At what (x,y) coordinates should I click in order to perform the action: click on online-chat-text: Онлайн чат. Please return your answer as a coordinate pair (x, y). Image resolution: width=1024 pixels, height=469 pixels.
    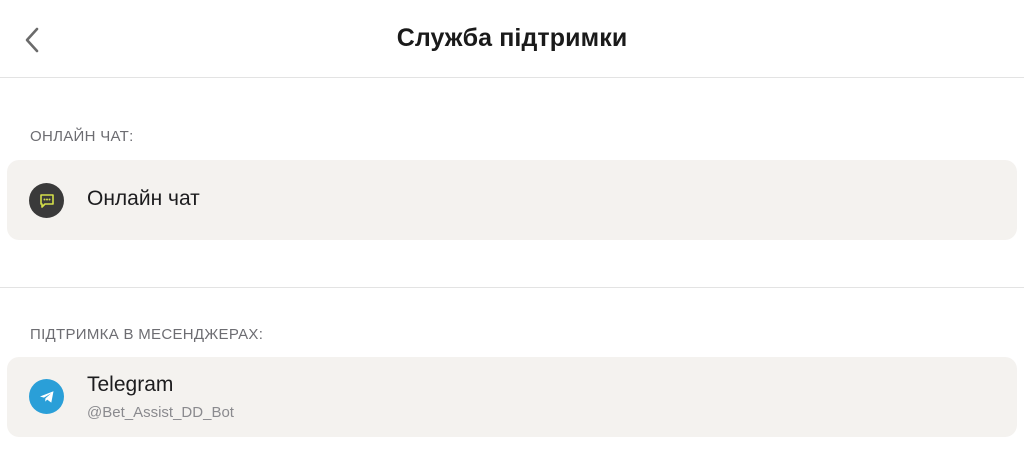
    Looking at the image, I should click on (143, 199).